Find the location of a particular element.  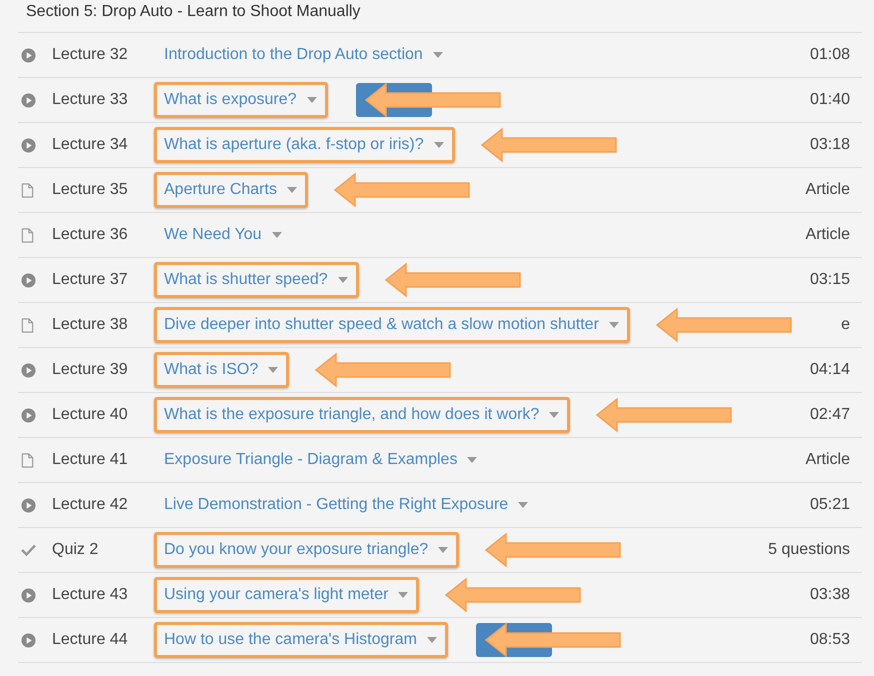

duration: 04:14 is located at coordinates (830, 370).